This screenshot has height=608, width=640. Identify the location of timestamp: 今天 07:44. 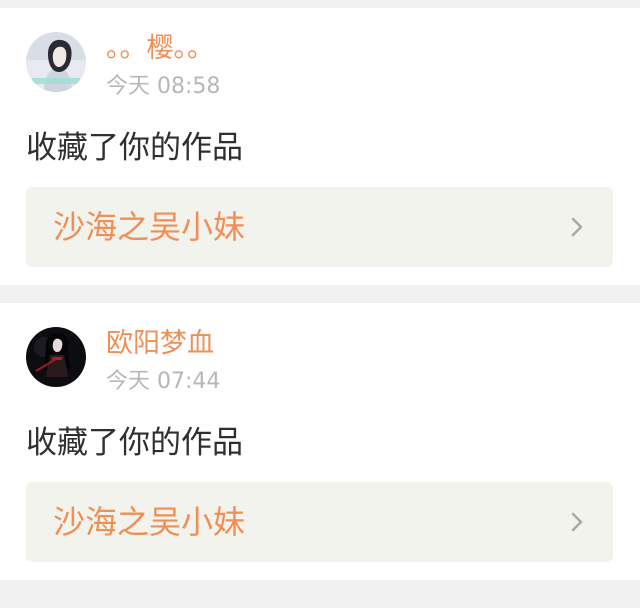
(163, 381).